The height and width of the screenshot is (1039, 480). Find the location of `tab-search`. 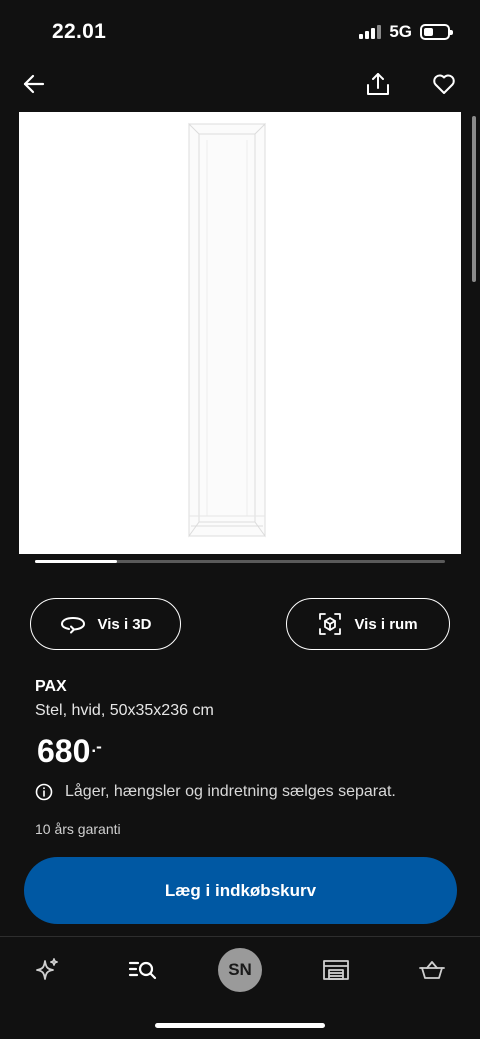

tab-search is located at coordinates (143, 970).